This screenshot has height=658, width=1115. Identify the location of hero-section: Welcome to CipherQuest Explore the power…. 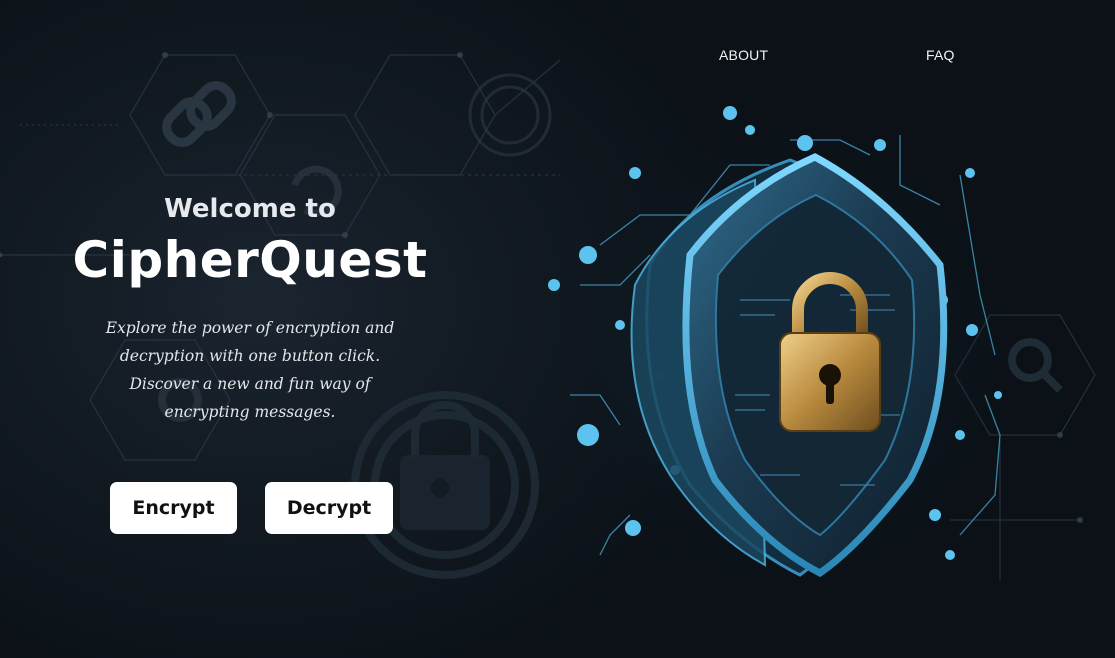
(250, 308).